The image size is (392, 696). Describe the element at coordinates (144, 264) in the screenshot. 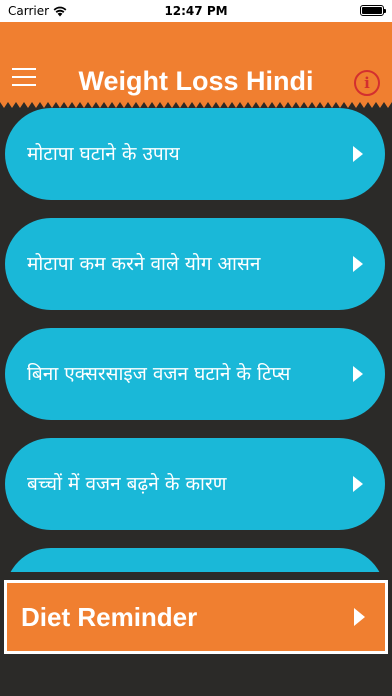

I see `list-item-label: मोटापा कम करने वाले योग आसन` at that location.